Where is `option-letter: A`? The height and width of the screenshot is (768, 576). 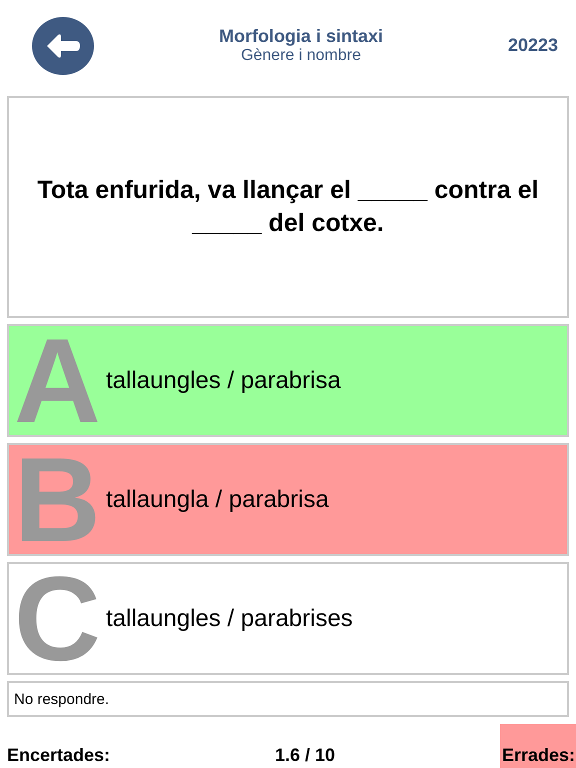 option-letter: A is located at coordinates (57, 380).